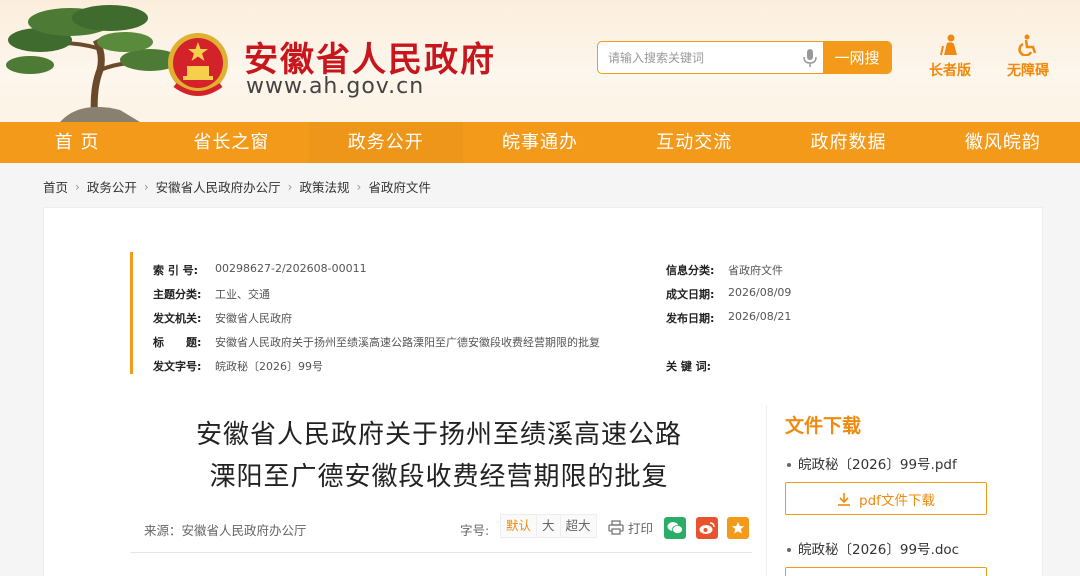 Image resolution: width=1080 pixels, height=576 pixels. I want to click on print-button: 打印, so click(630, 527).